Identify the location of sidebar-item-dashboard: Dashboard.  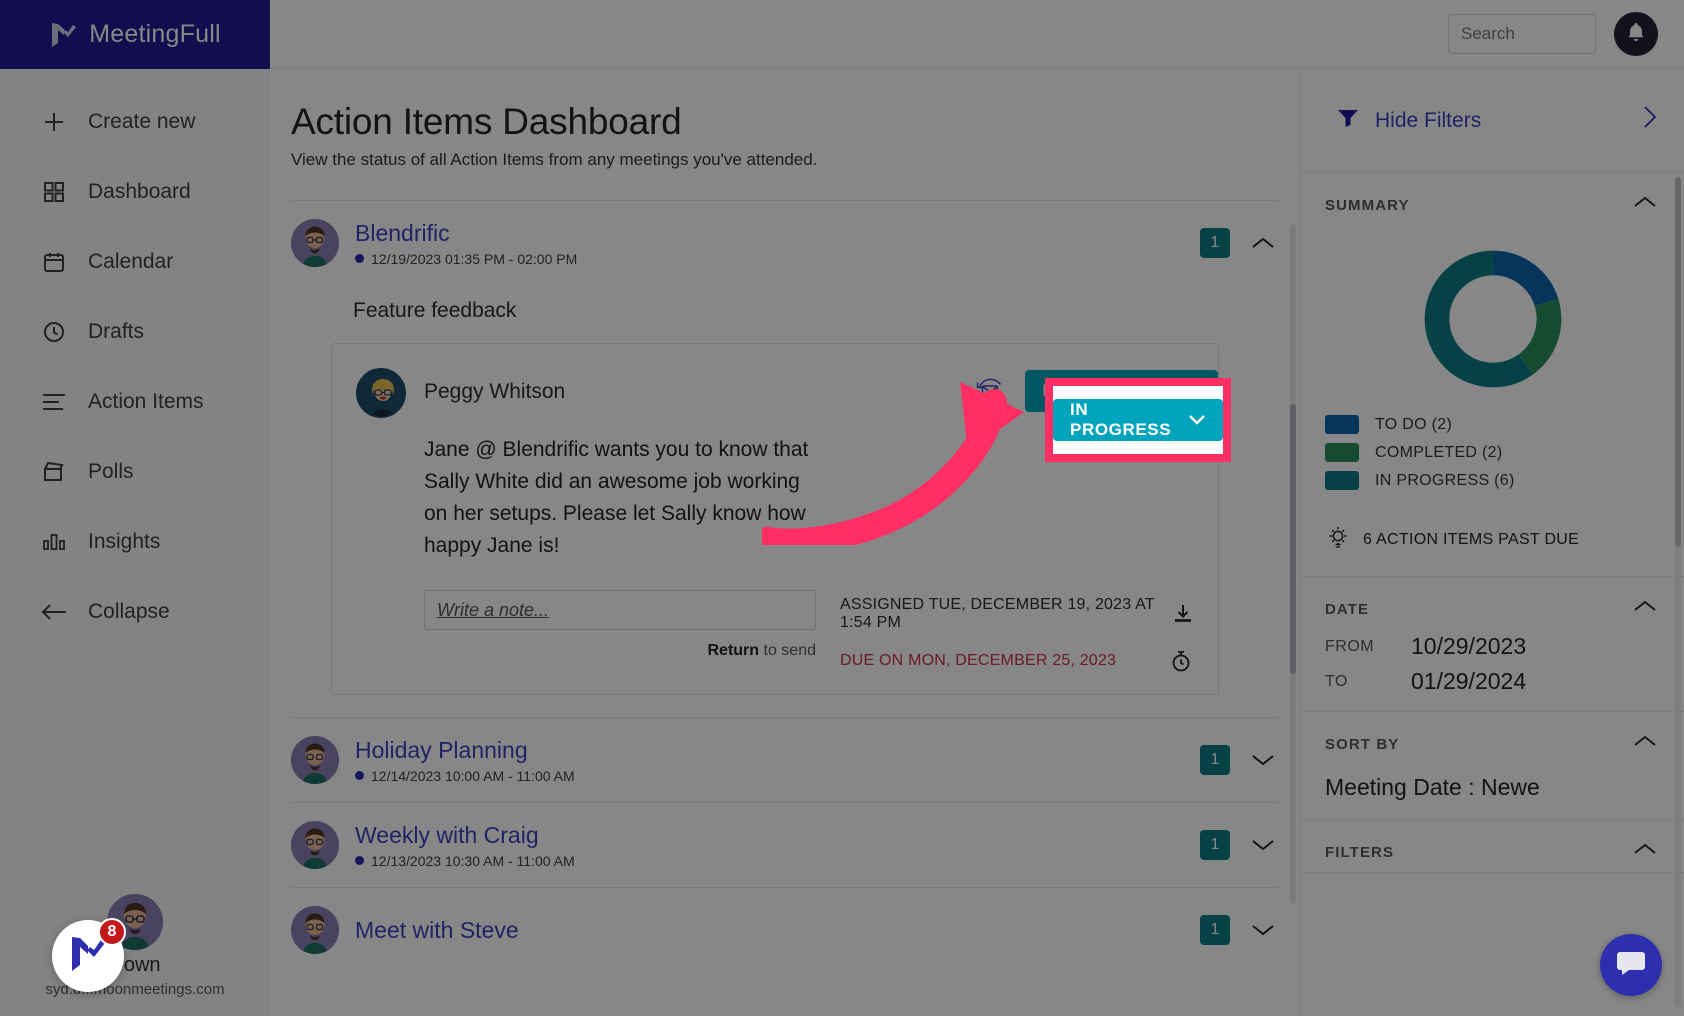
(135, 192).